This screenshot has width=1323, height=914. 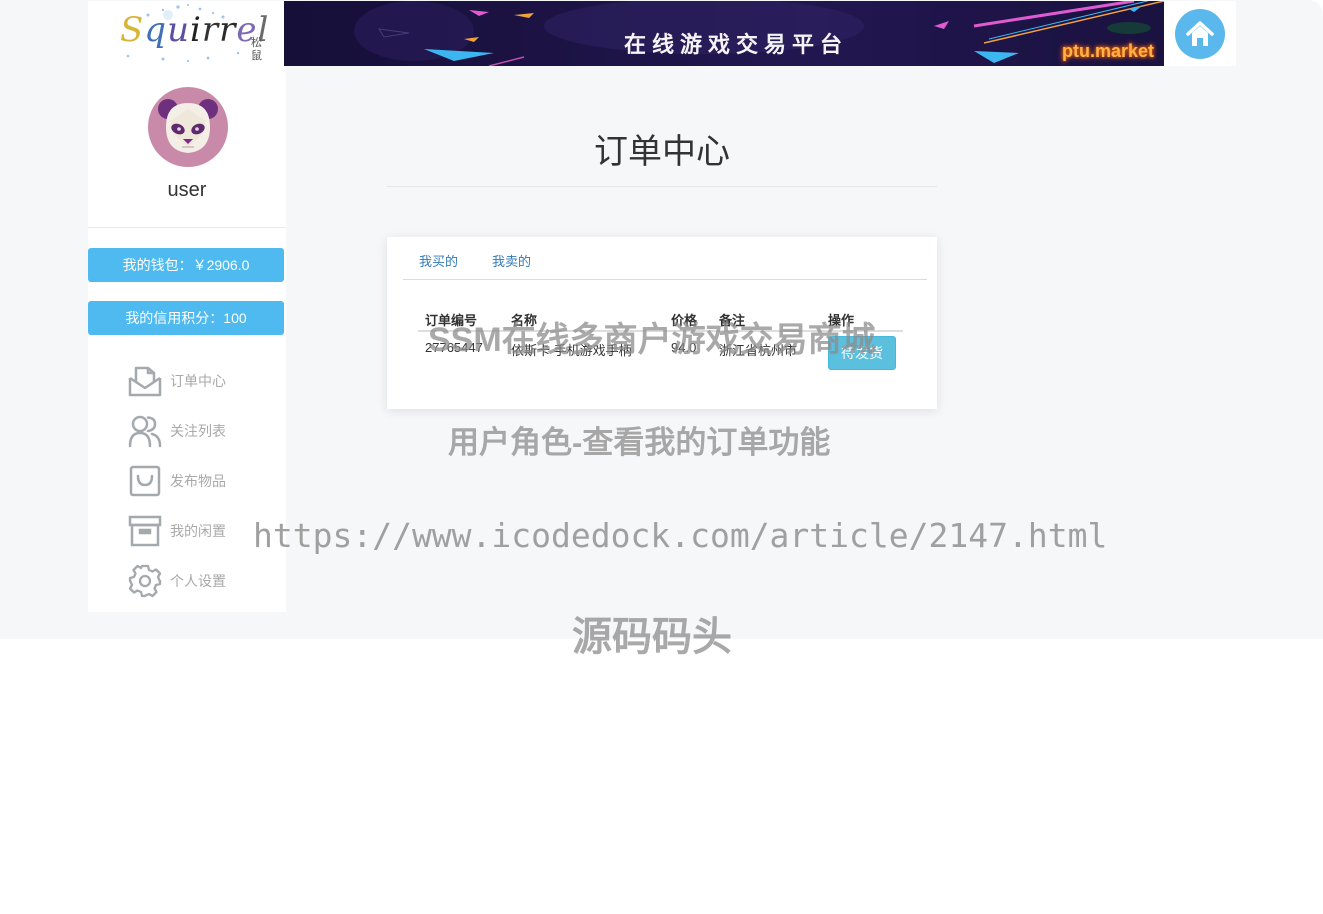 I want to click on home-icon, so click(x=1200, y=33).